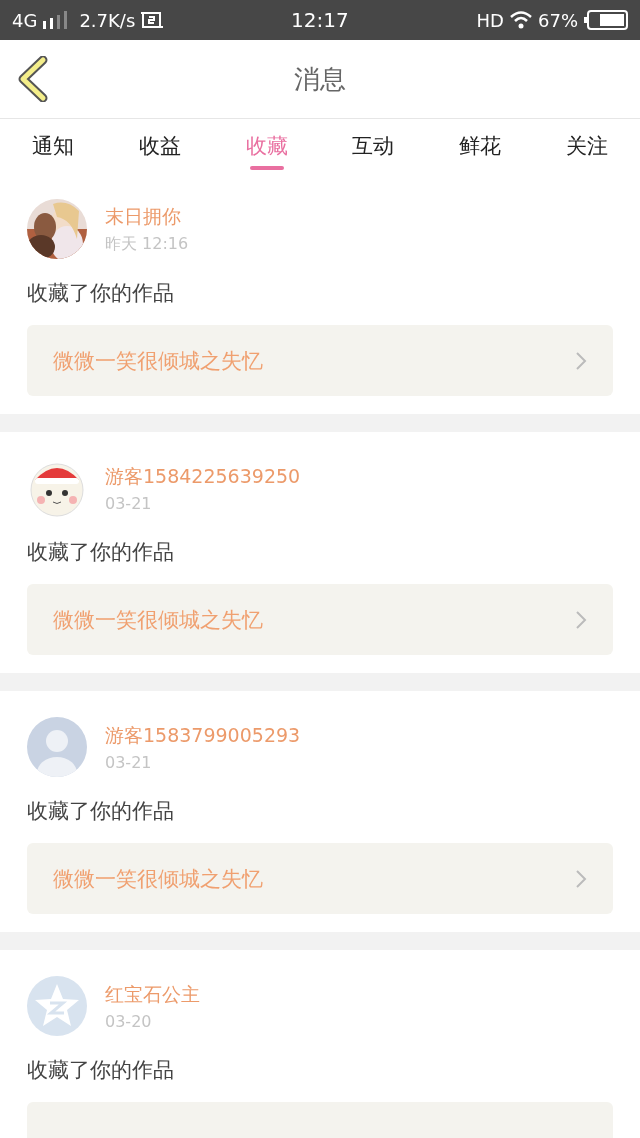 This screenshot has height=1138, width=640. I want to click on clock: 12:17, so click(320, 20).